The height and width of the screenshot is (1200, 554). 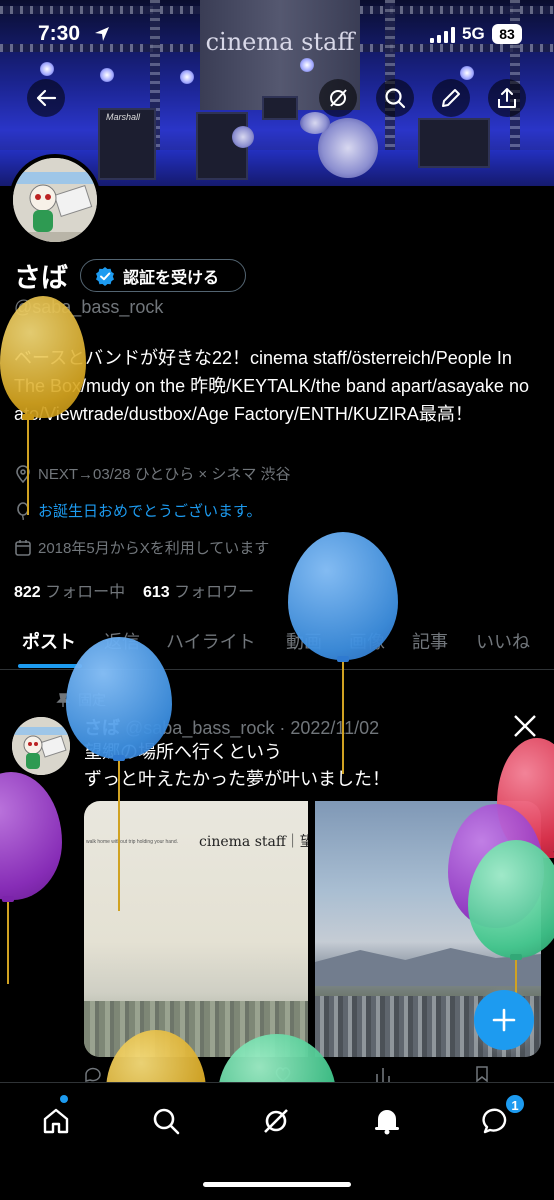 What do you see at coordinates (43, 405) in the screenshot?
I see `birthday-balloon-yellow` at bounding box center [43, 405].